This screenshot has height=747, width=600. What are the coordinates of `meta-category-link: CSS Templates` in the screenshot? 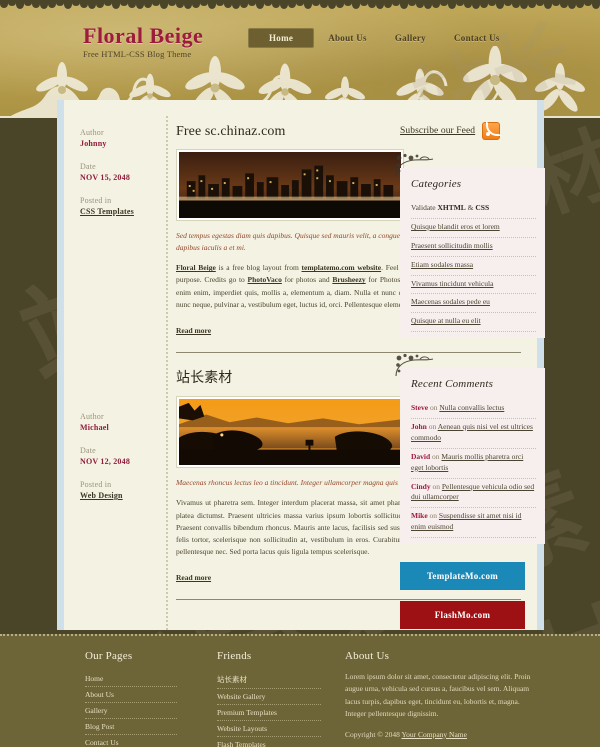 It's located at (120, 211).